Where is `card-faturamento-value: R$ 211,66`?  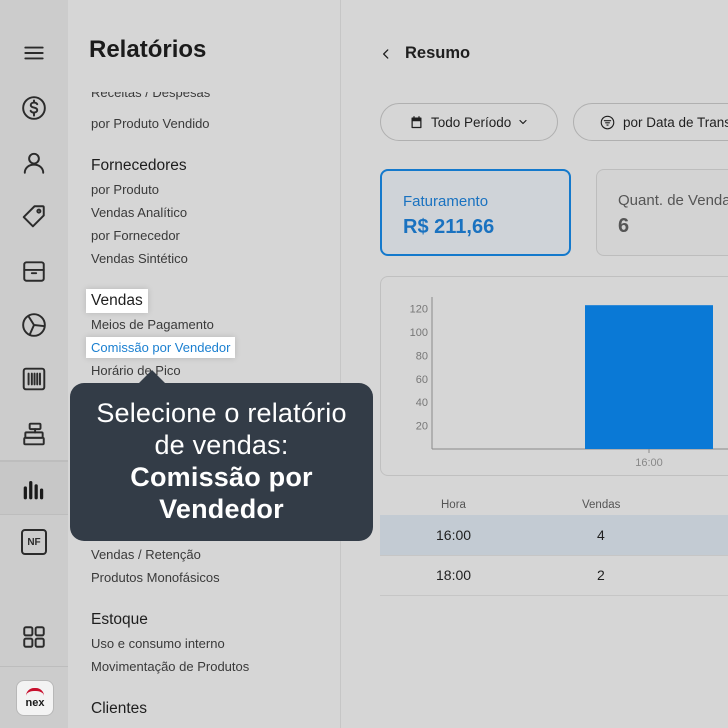 card-faturamento-value: R$ 211,66 is located at coordinates (449, 227).